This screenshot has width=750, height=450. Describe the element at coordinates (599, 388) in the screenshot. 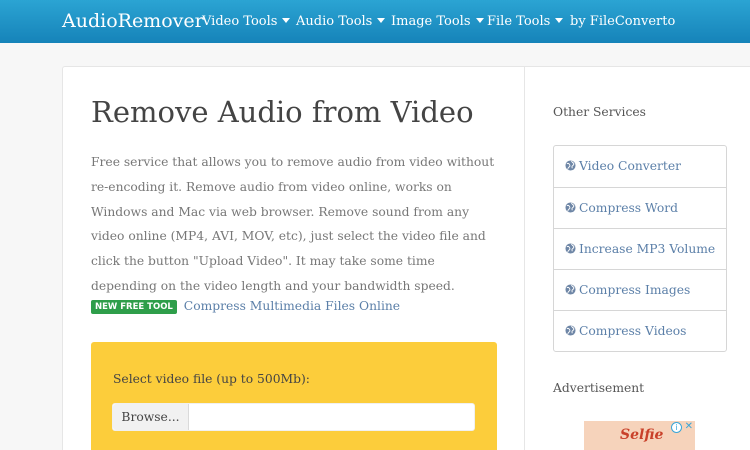

I see `advertisement-heading: Advertisement` at that location.